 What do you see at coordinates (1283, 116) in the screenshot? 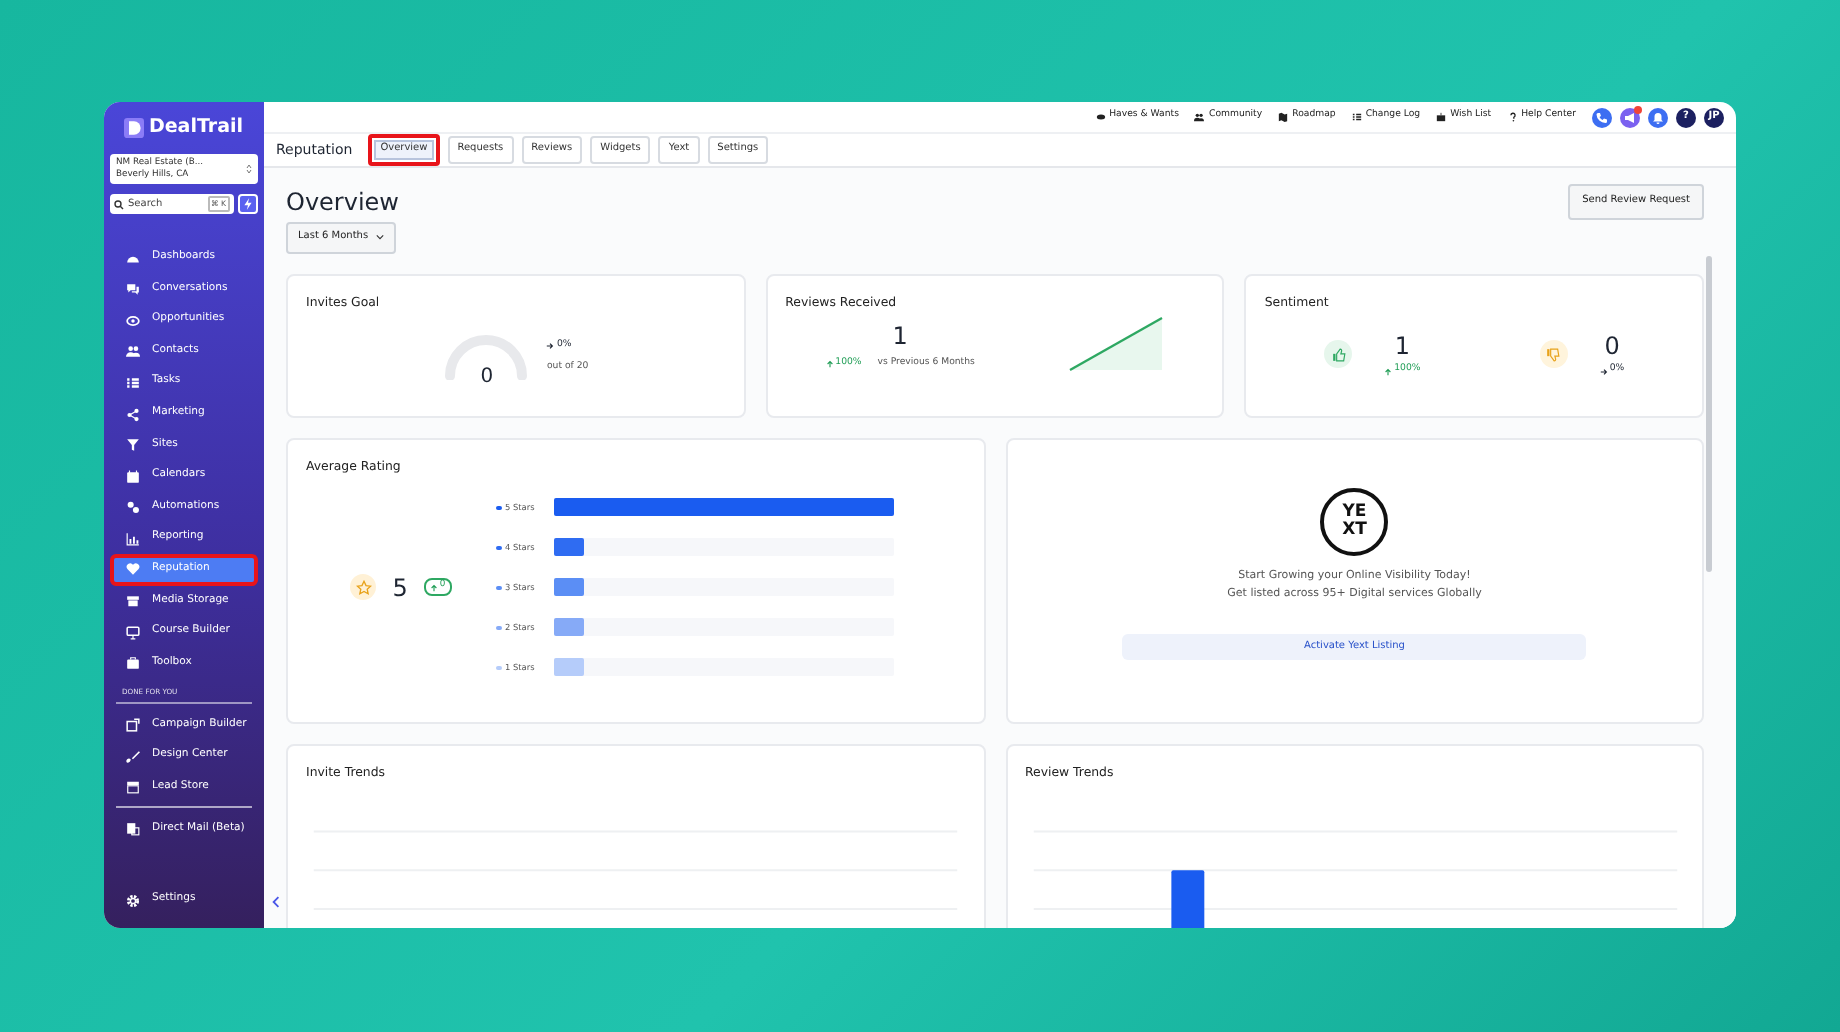
I see `map-icon` at bounding box center [1283, 116].